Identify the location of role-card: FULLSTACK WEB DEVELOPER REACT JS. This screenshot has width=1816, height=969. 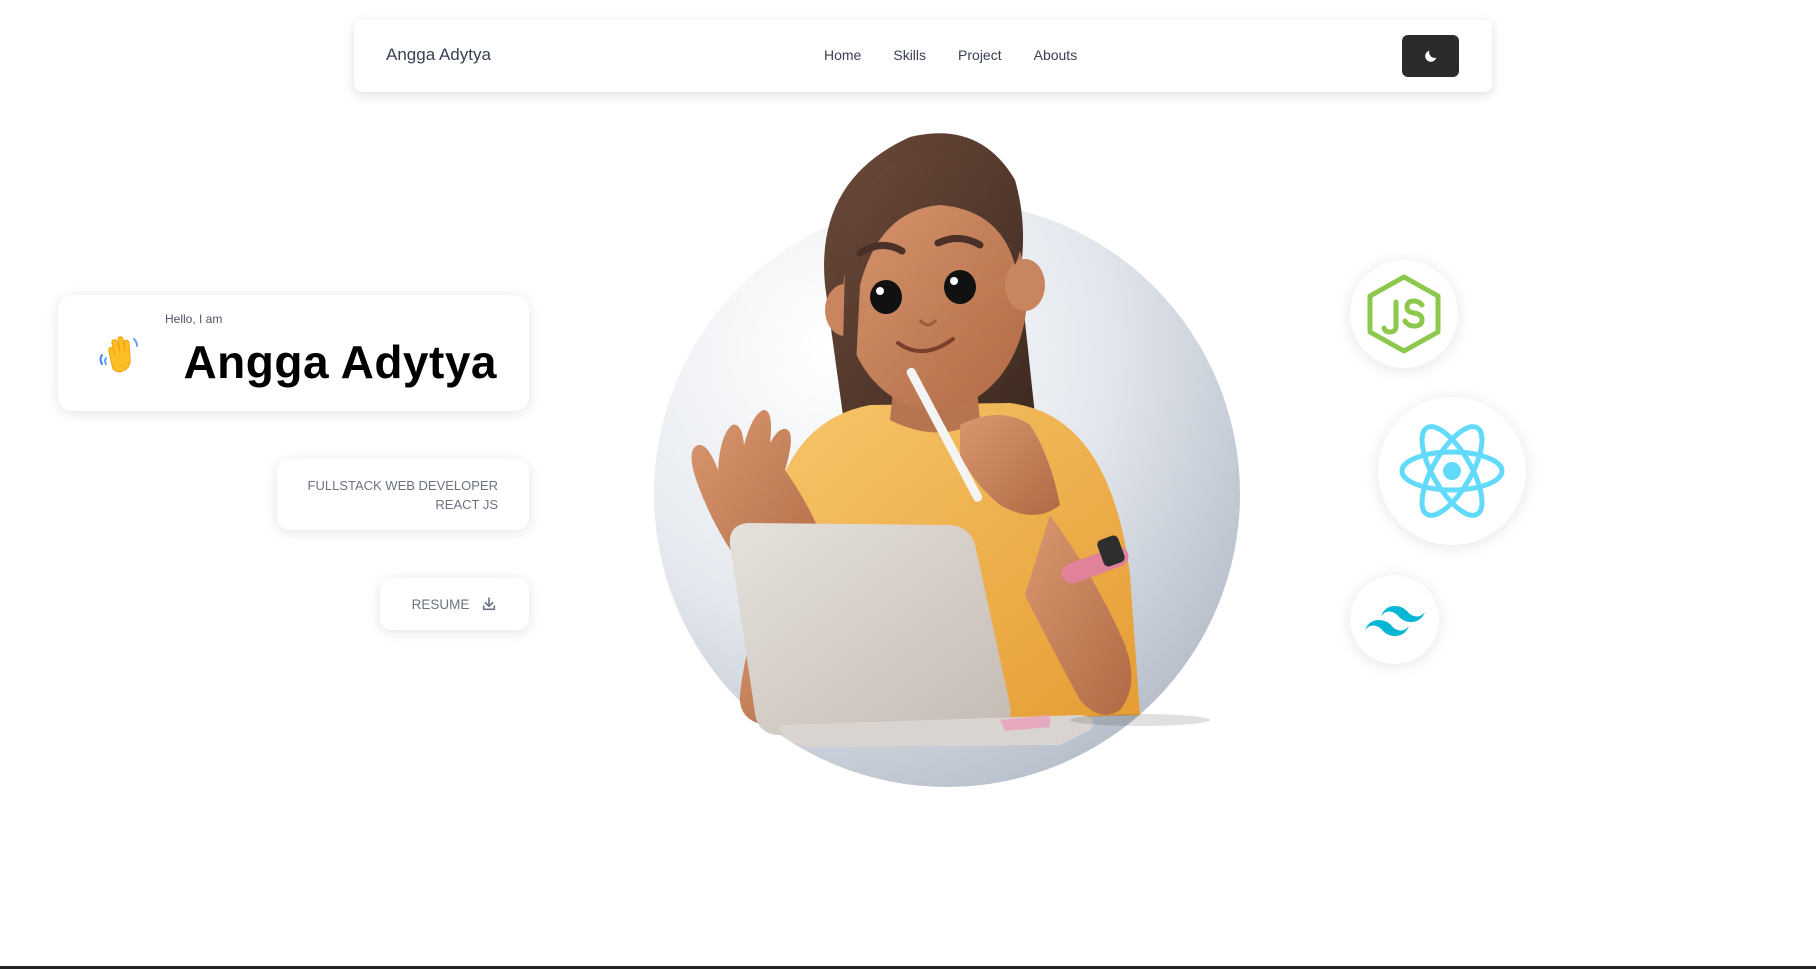
(403, 494).